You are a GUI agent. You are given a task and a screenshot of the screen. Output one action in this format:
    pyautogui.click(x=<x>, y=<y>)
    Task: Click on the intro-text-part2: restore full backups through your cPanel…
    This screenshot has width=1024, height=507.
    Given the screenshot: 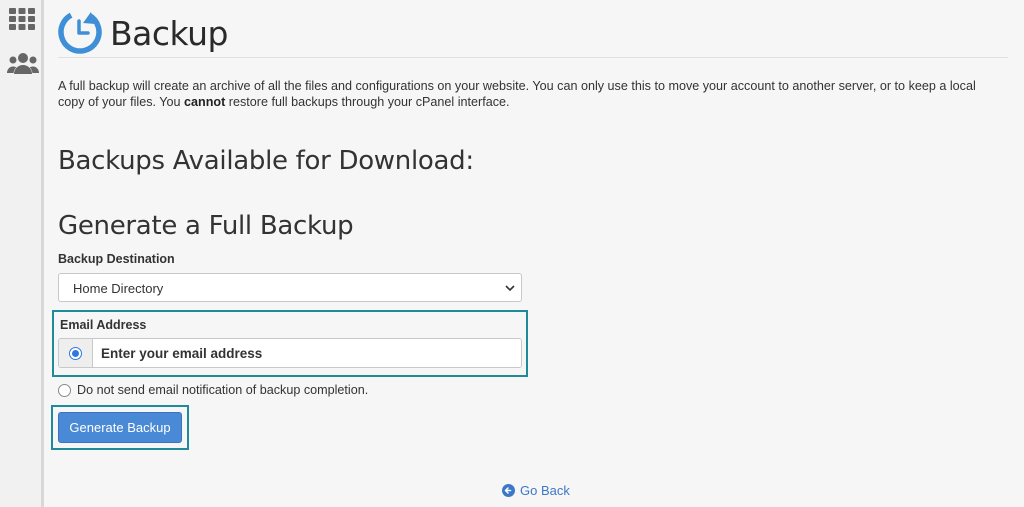 What is the action you would take?
    pyautogui.click(x=367, y=102)
    